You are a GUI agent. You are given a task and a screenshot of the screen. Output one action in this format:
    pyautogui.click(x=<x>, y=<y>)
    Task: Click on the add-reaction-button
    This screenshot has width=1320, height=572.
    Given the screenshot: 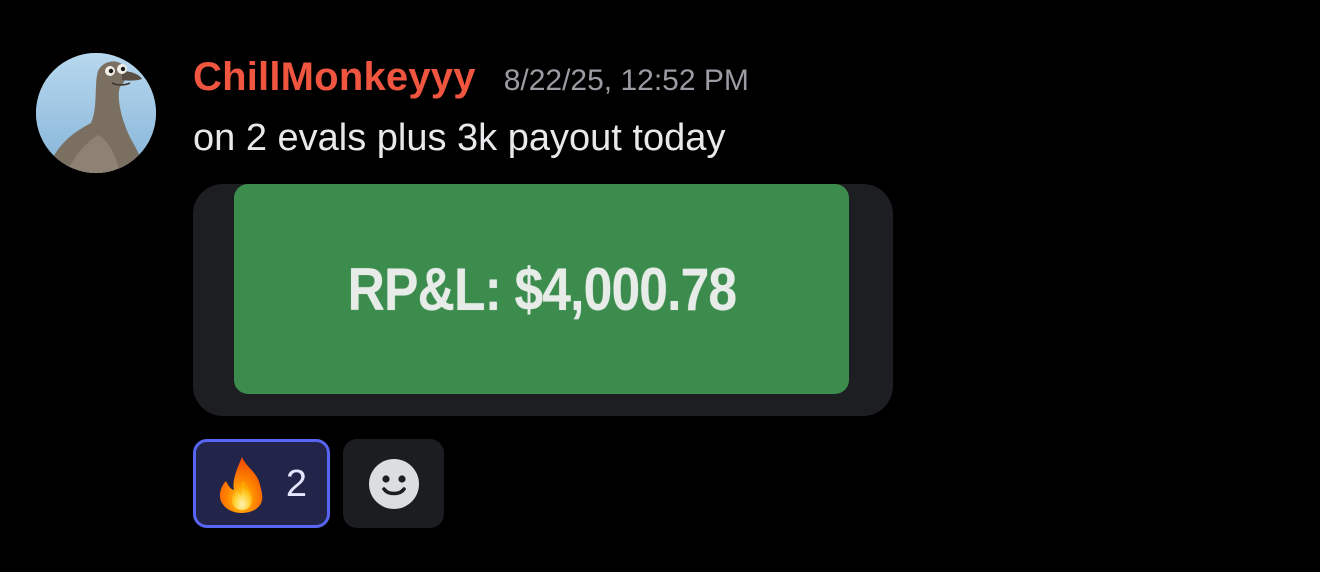 What is the action you would take?
    pyautogui.click(x=393, y=483)
    